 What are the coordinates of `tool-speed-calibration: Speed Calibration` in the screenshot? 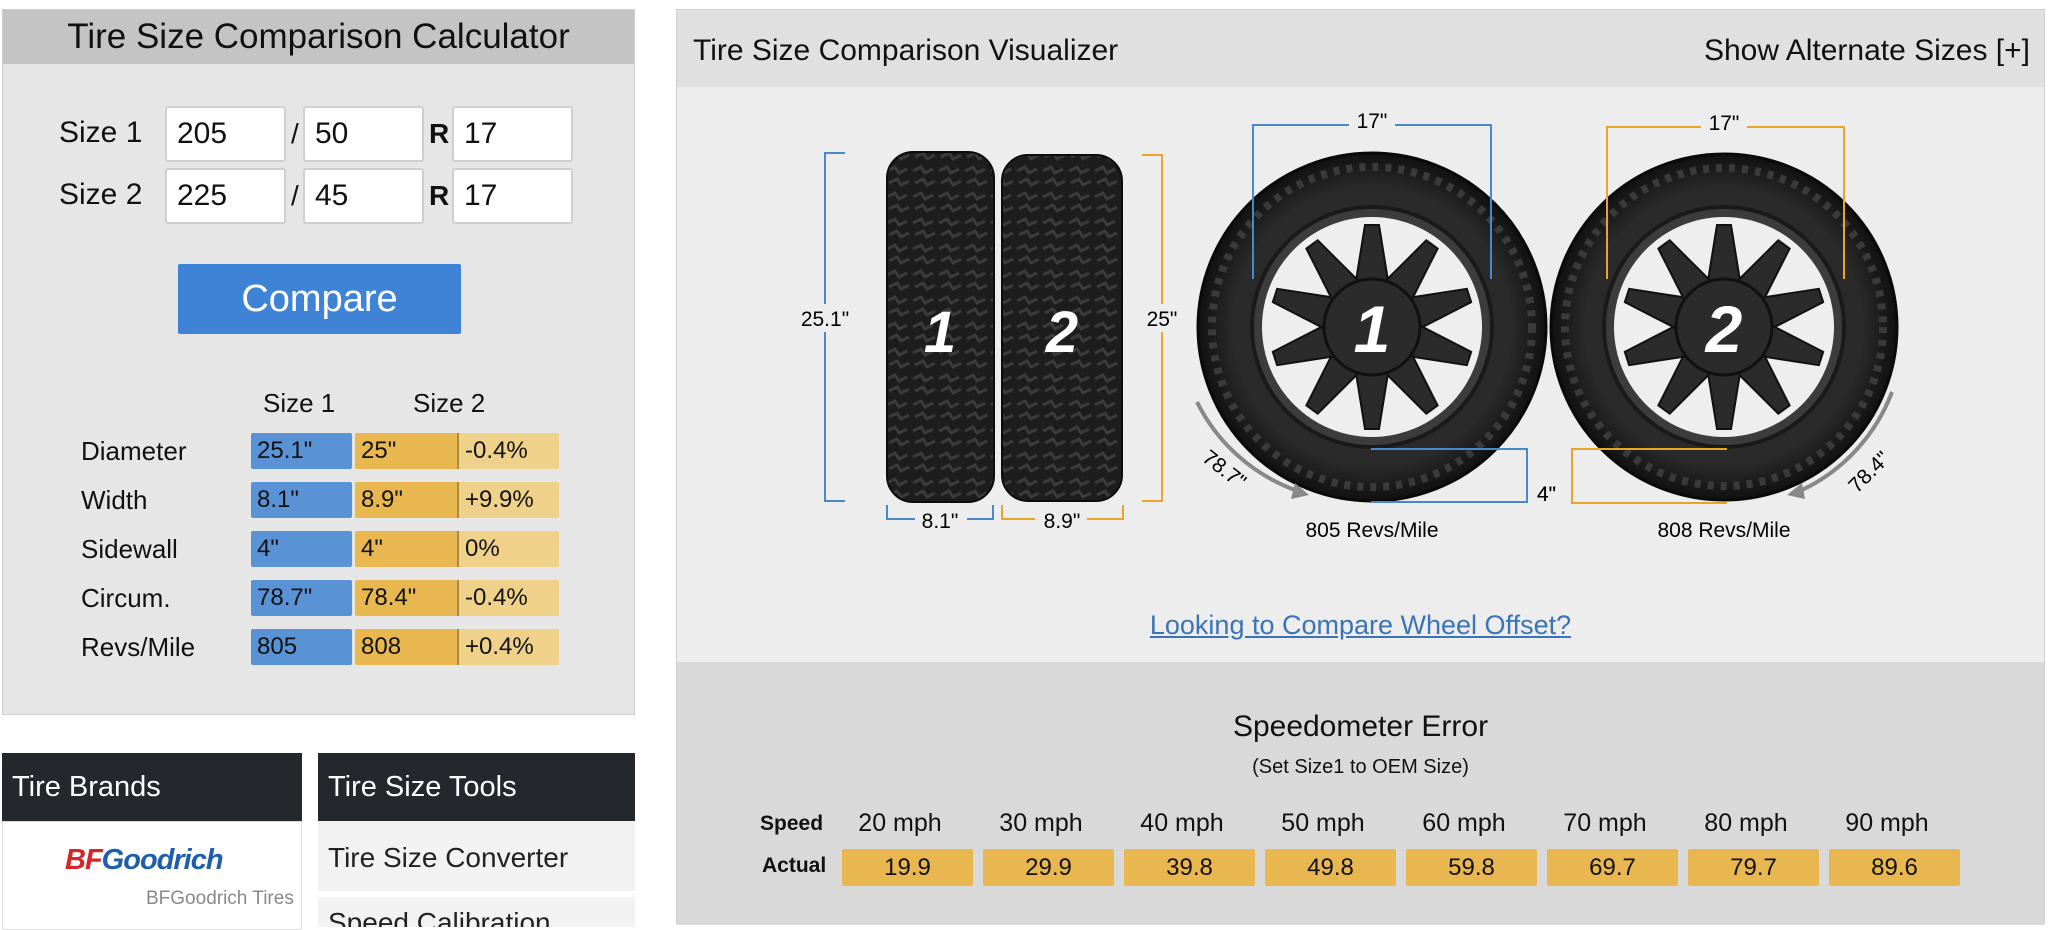 It's located at (476, 913).